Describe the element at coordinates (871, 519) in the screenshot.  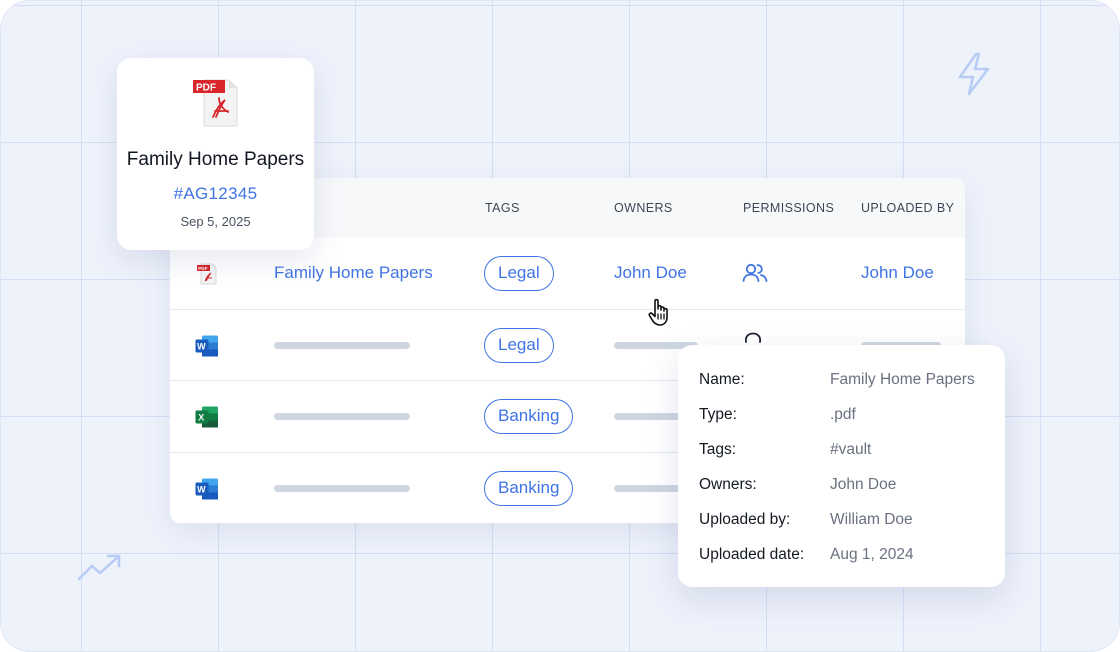
I see `detail-value: William Doe` at that location.